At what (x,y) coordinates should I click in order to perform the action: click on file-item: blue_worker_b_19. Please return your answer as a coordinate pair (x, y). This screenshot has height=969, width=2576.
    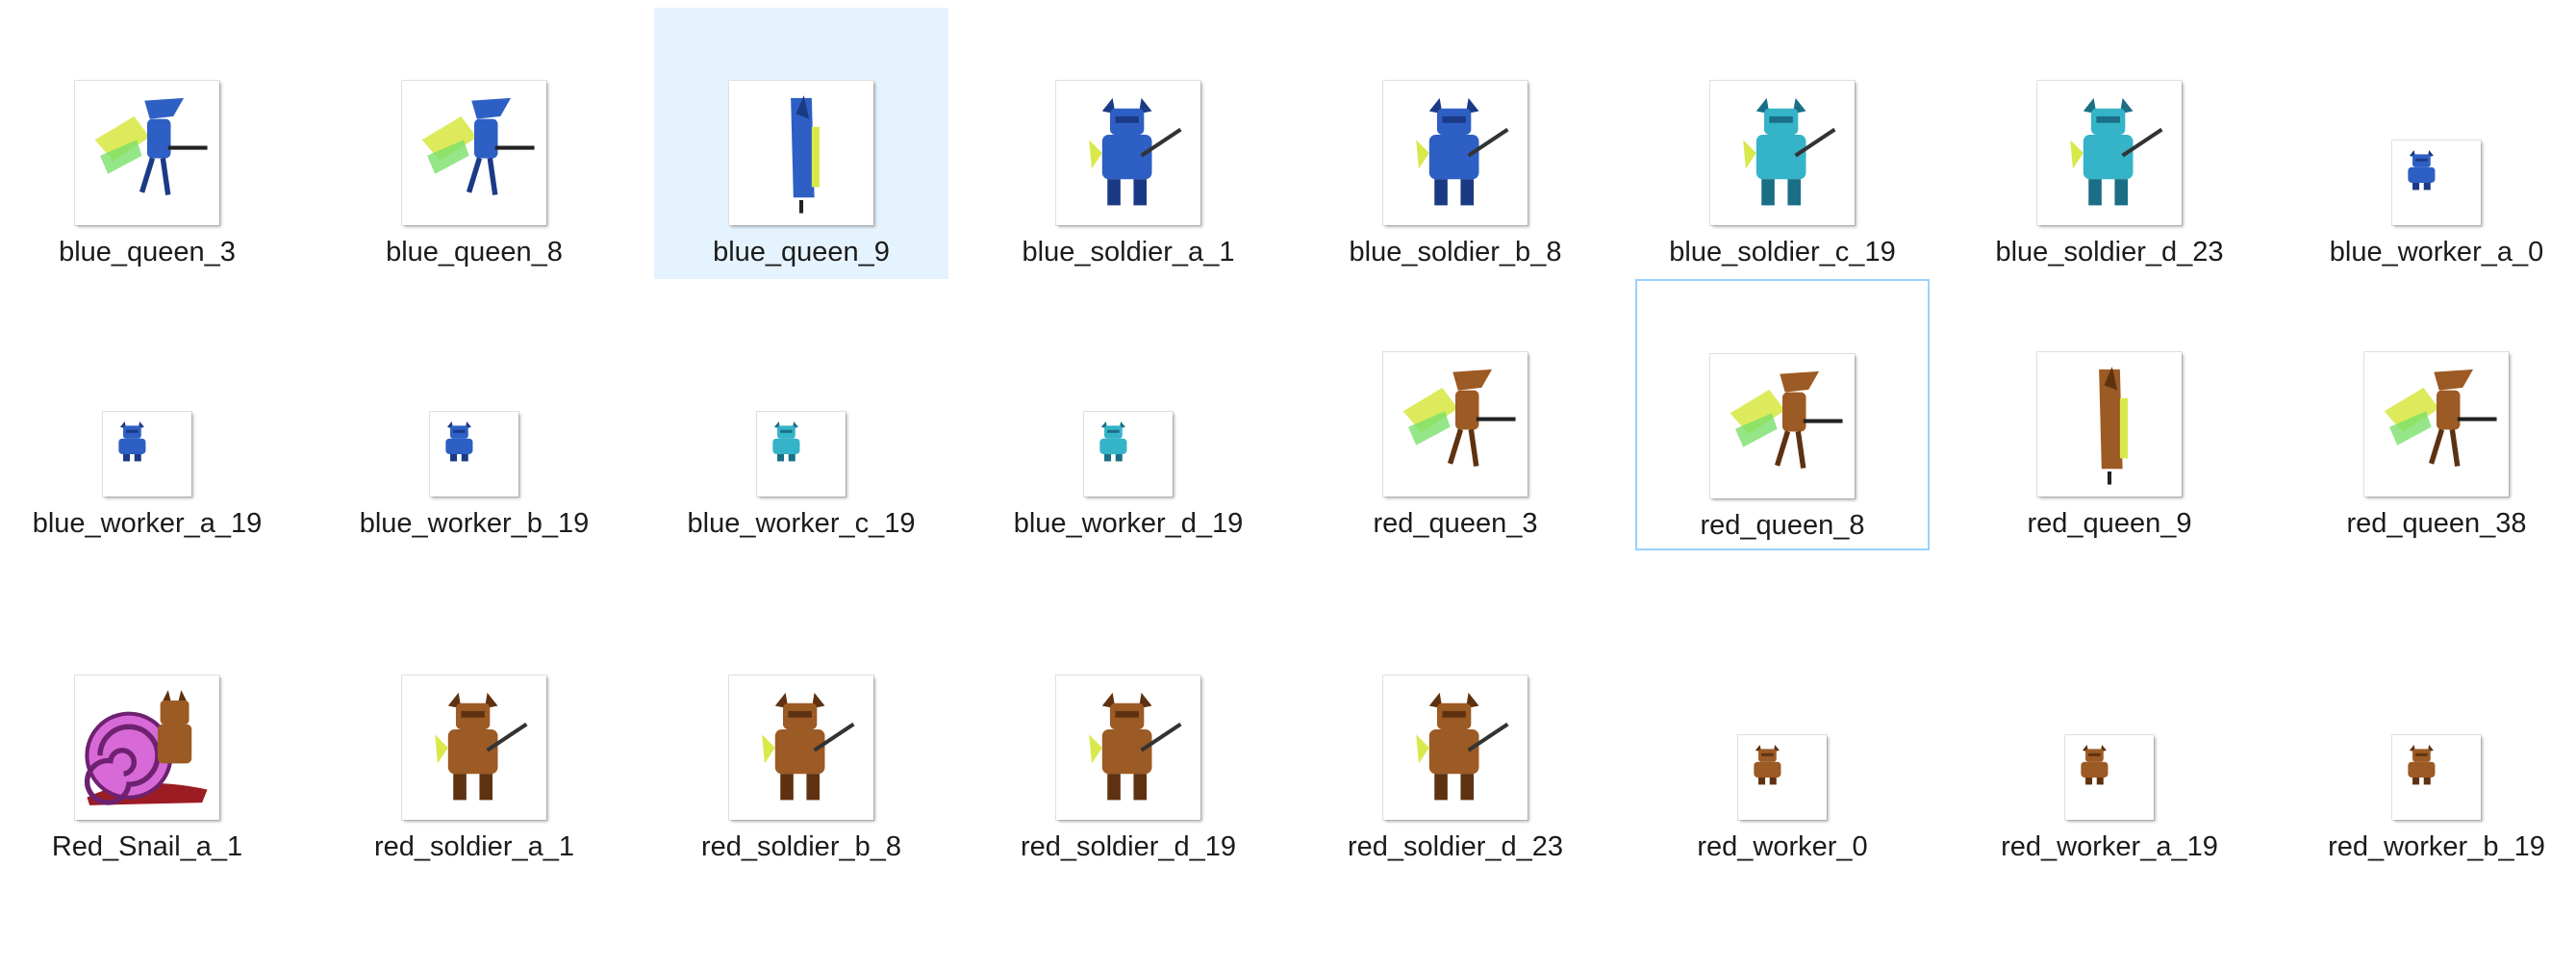
    Looking at the image, I should click on (474, 415).